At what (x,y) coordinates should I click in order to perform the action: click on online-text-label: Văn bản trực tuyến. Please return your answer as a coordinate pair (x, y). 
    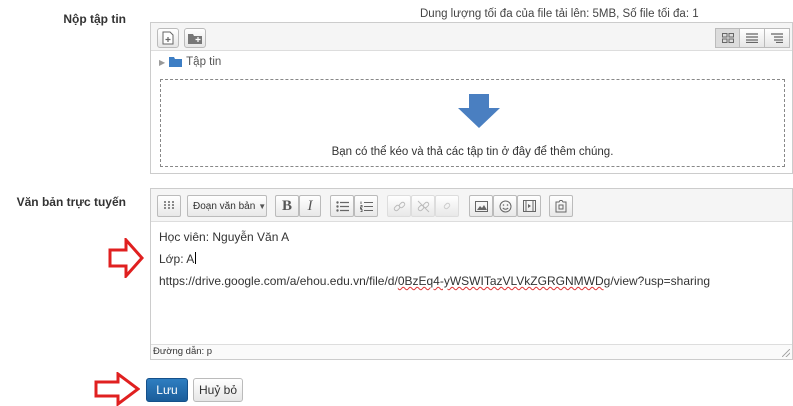
    Looking at the image, I should click on (71, 202).